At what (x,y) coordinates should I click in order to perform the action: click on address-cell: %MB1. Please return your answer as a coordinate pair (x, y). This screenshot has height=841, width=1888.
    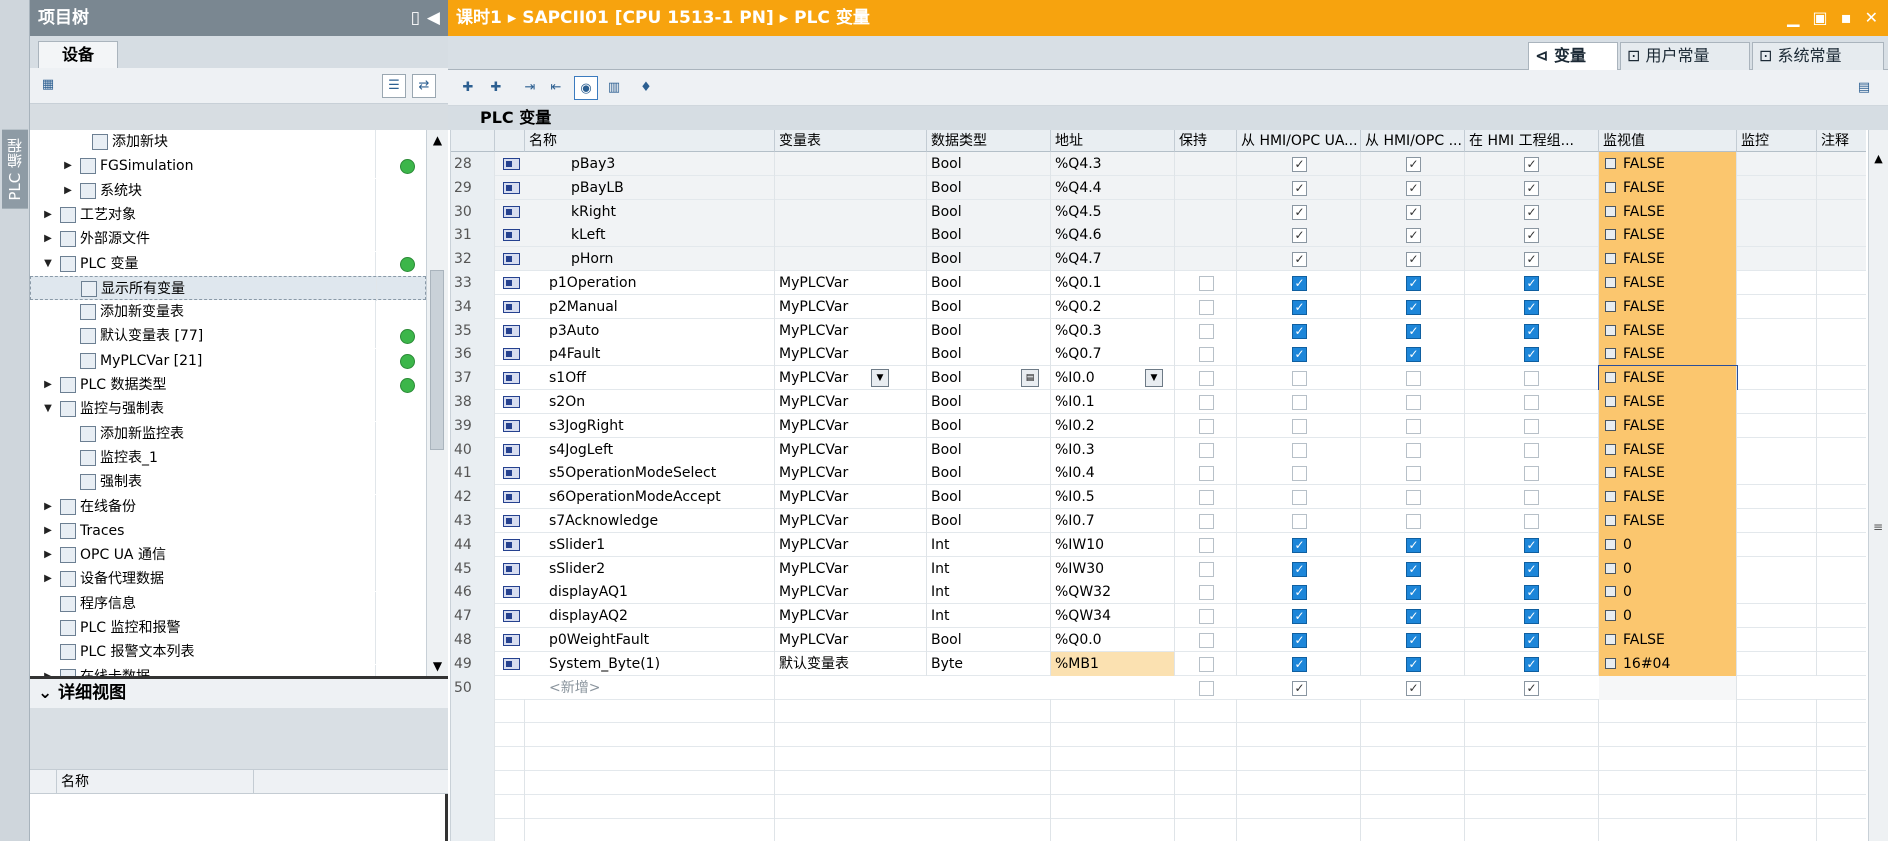
    Looking at the image, I should click on (1113, 663).